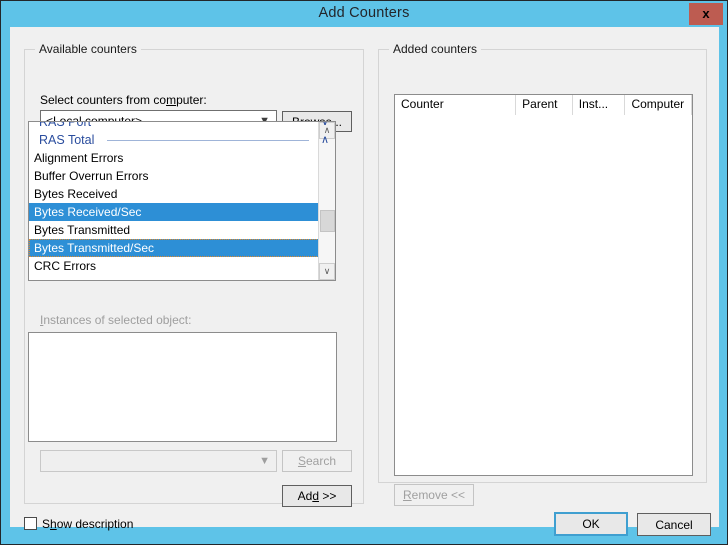 The width and height of the screenshot is (728, 545). I want to click on added-column-header: Parent, so click(544, 105).